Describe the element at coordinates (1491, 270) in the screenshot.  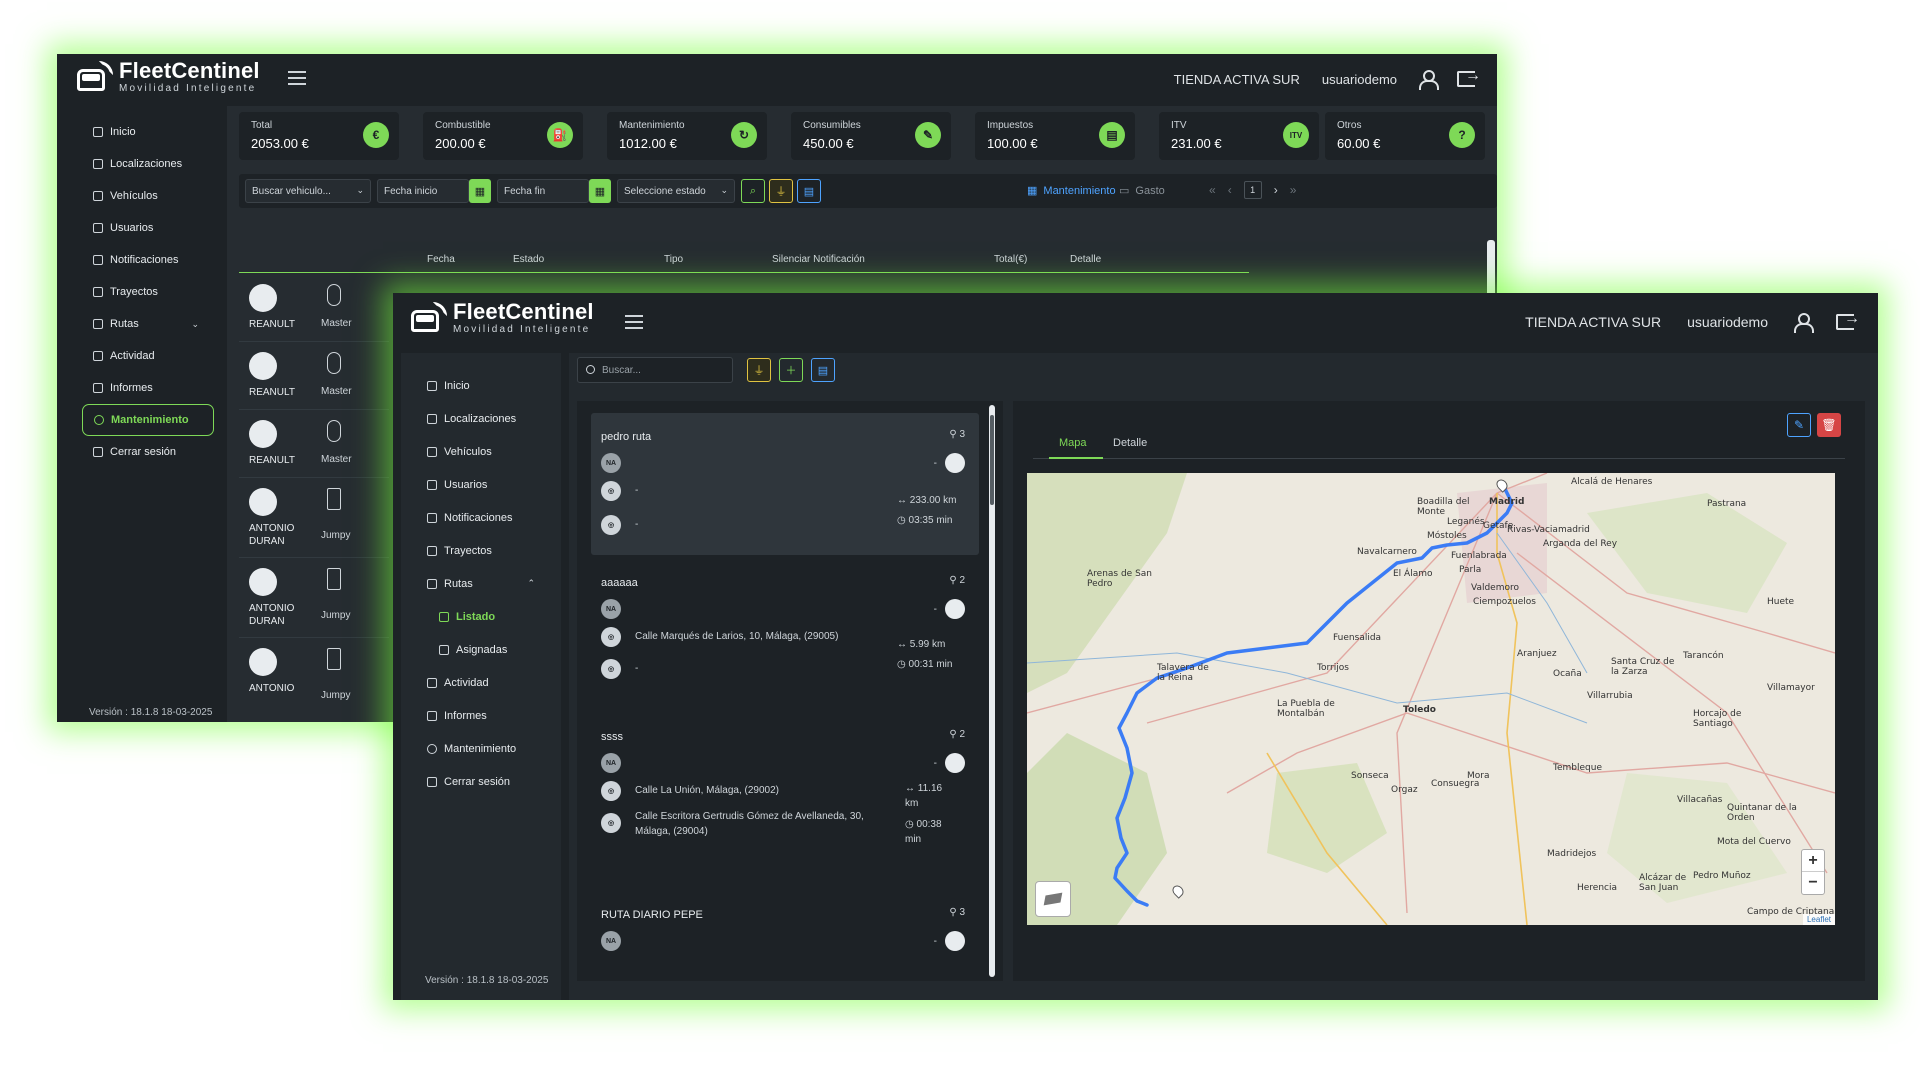
I see `scrollbar` at that location.